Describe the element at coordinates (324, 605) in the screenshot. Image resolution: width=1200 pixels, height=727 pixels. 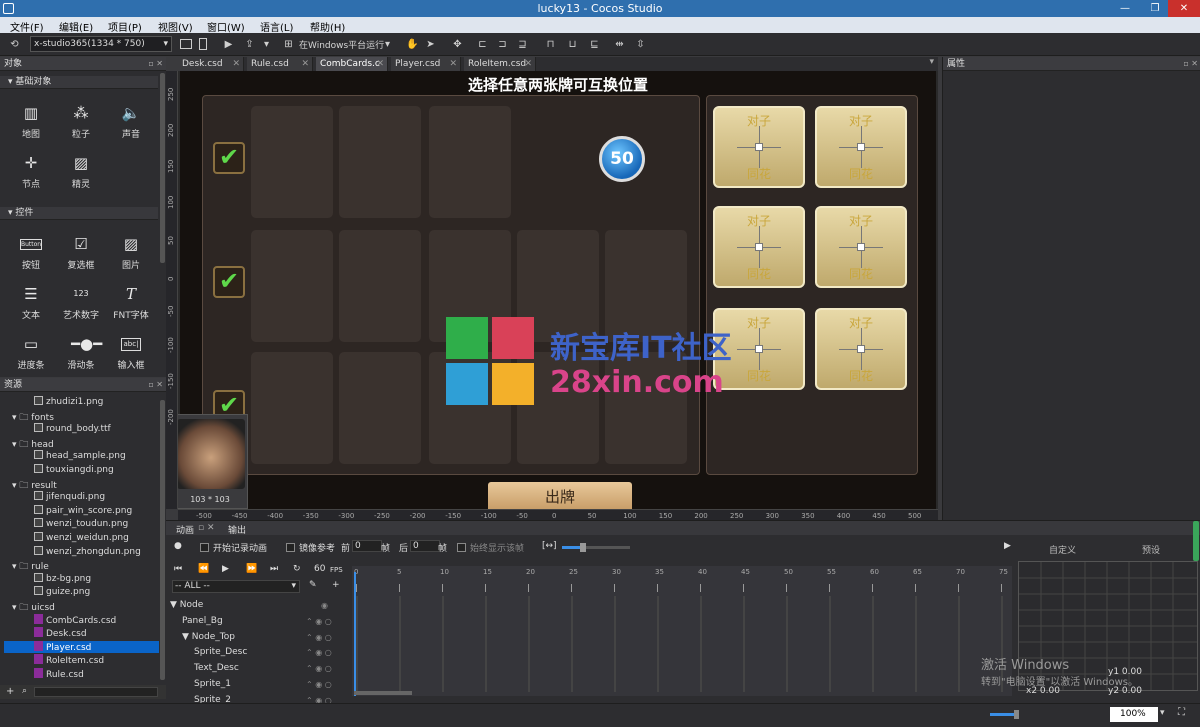
I see `visibility-icon: ◉` at that location.